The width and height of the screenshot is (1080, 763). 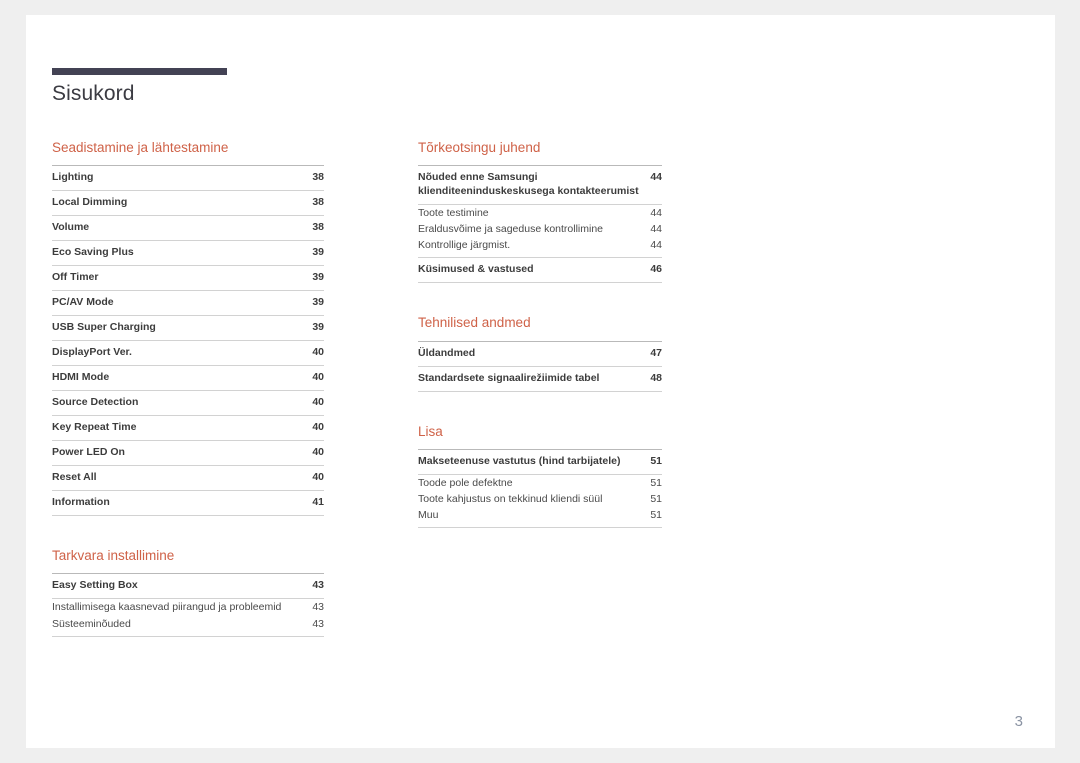 I want to click on toc-entry-page-number: 46, so click(x=656, y=269).